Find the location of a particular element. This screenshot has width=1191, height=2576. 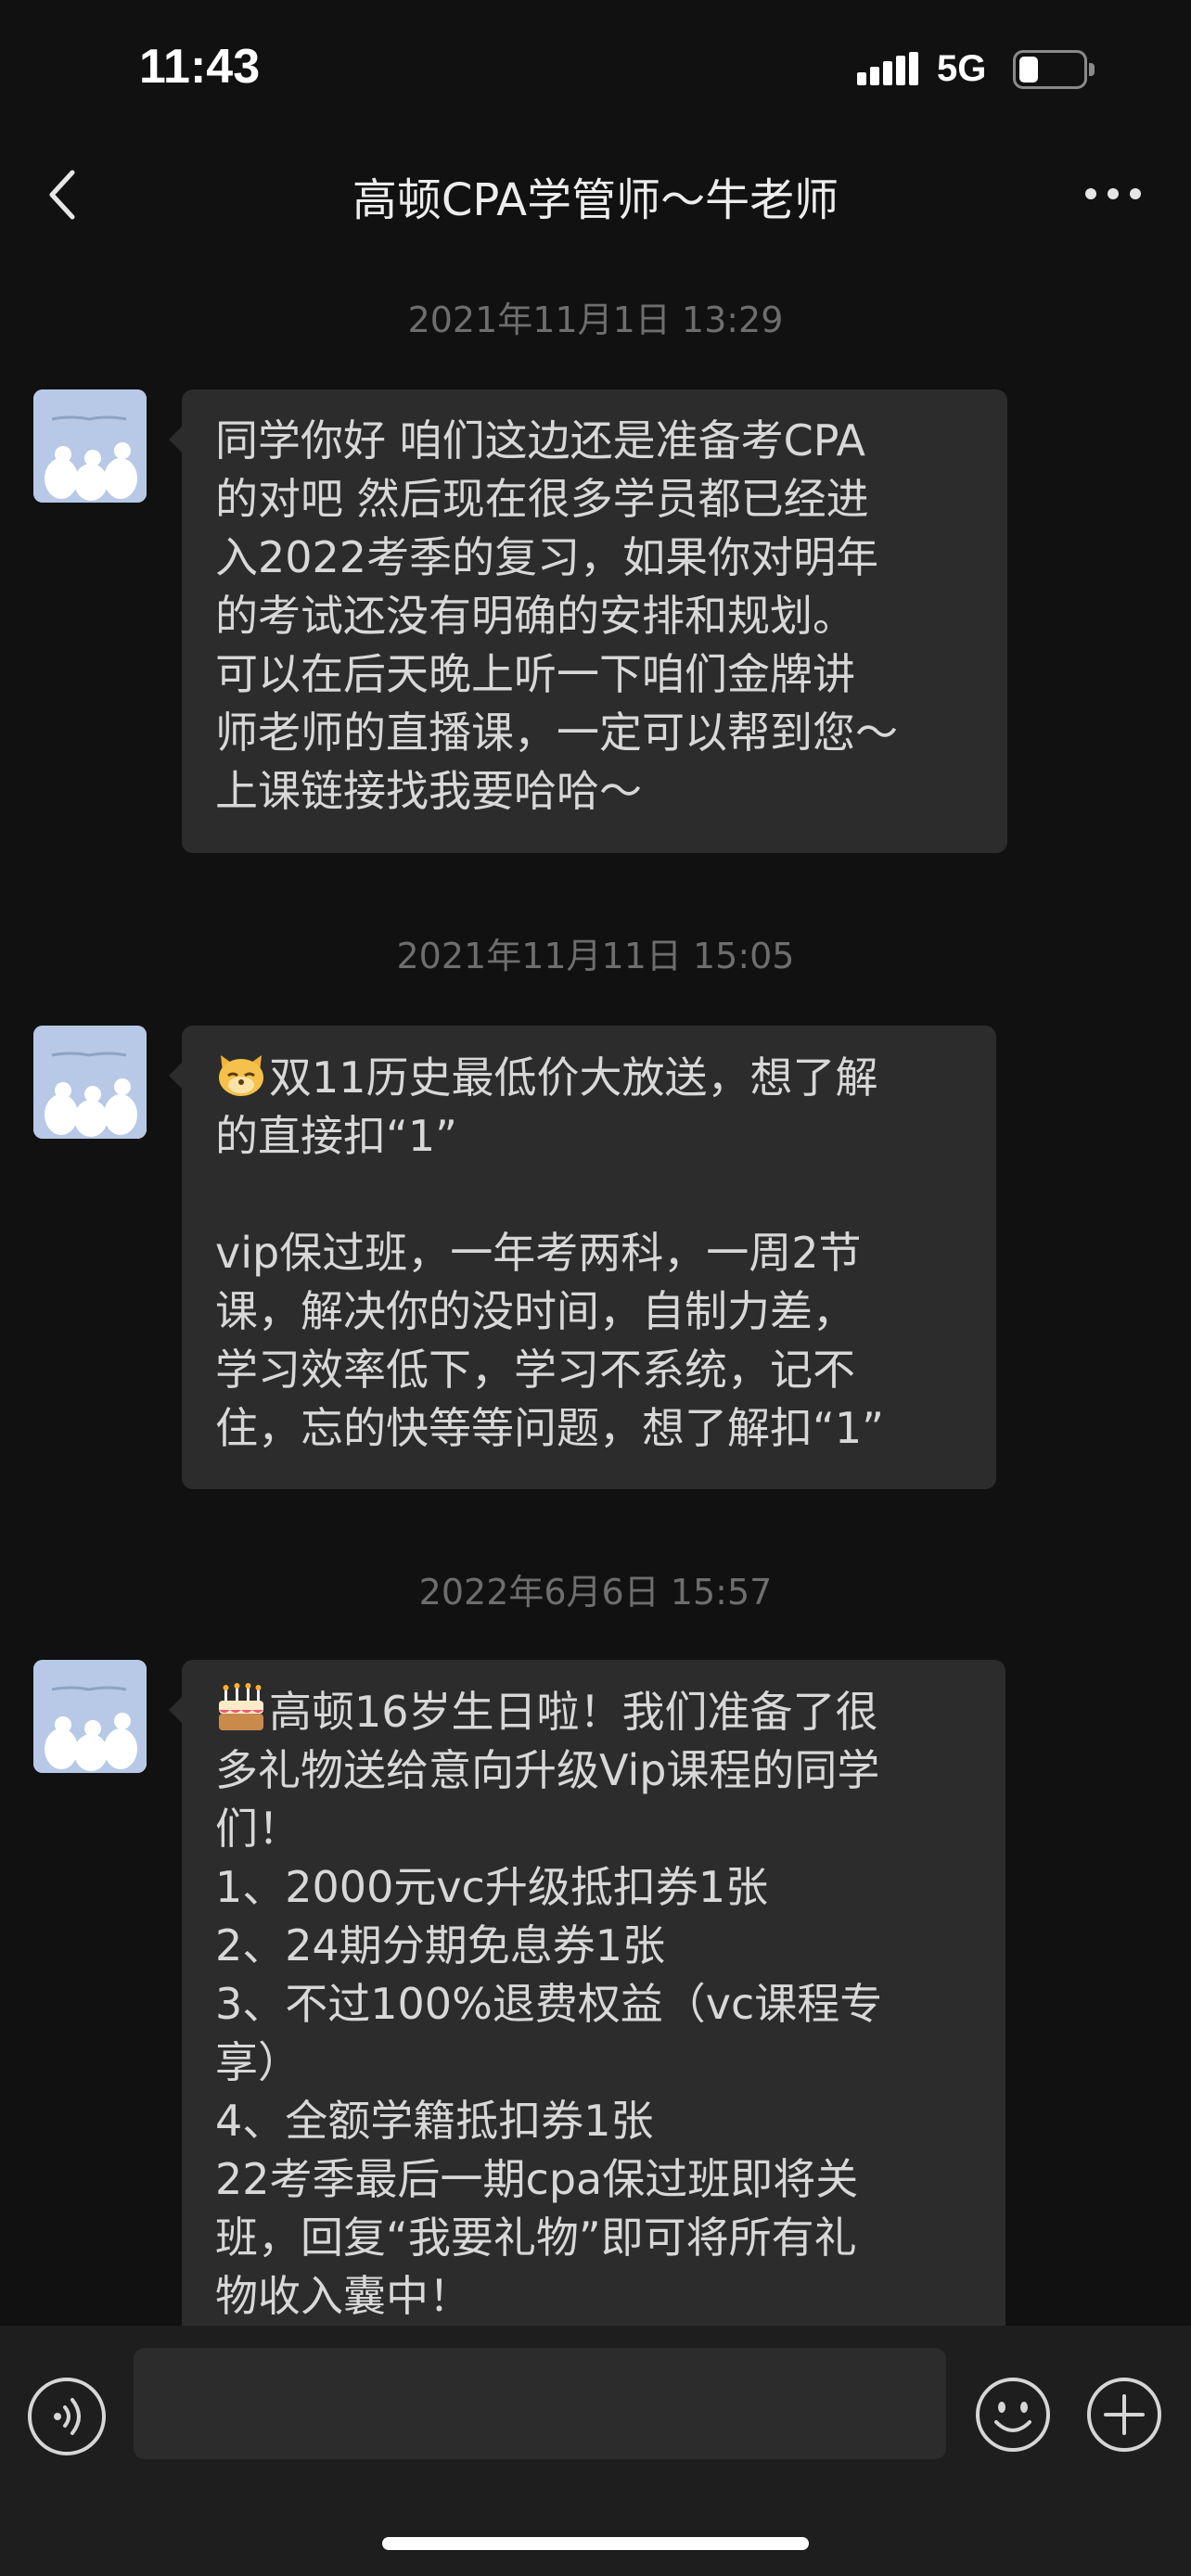

home-indicator is located at coordinates (595, 2543).